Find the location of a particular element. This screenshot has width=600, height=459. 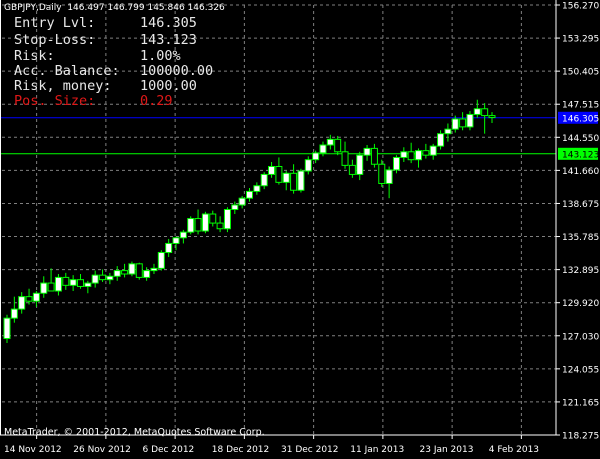

y-tick-label: 150.405 is located at coordinates (580, 73).